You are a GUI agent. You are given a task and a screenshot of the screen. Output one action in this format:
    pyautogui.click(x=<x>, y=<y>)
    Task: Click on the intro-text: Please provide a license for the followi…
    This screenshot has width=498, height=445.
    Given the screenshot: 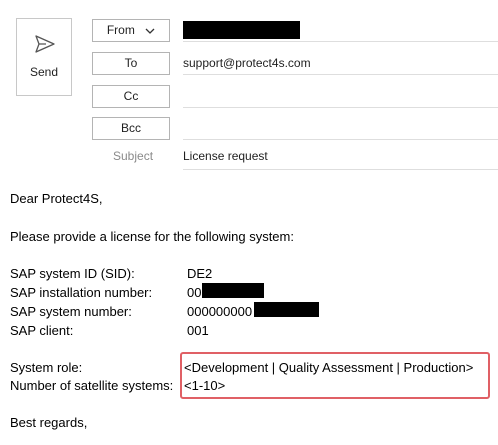 What is the action you would take?
    pyautogui.click(x=152, y=236)
    